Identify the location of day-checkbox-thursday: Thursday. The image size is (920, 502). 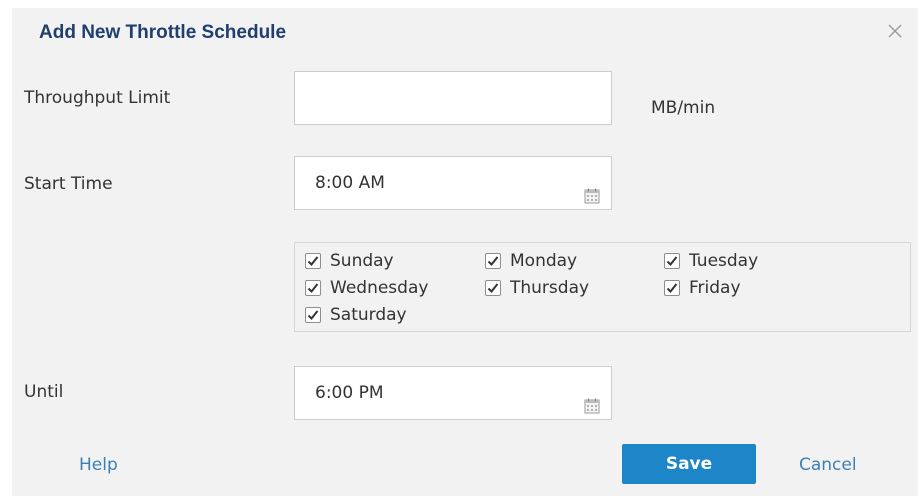
(537, 289).